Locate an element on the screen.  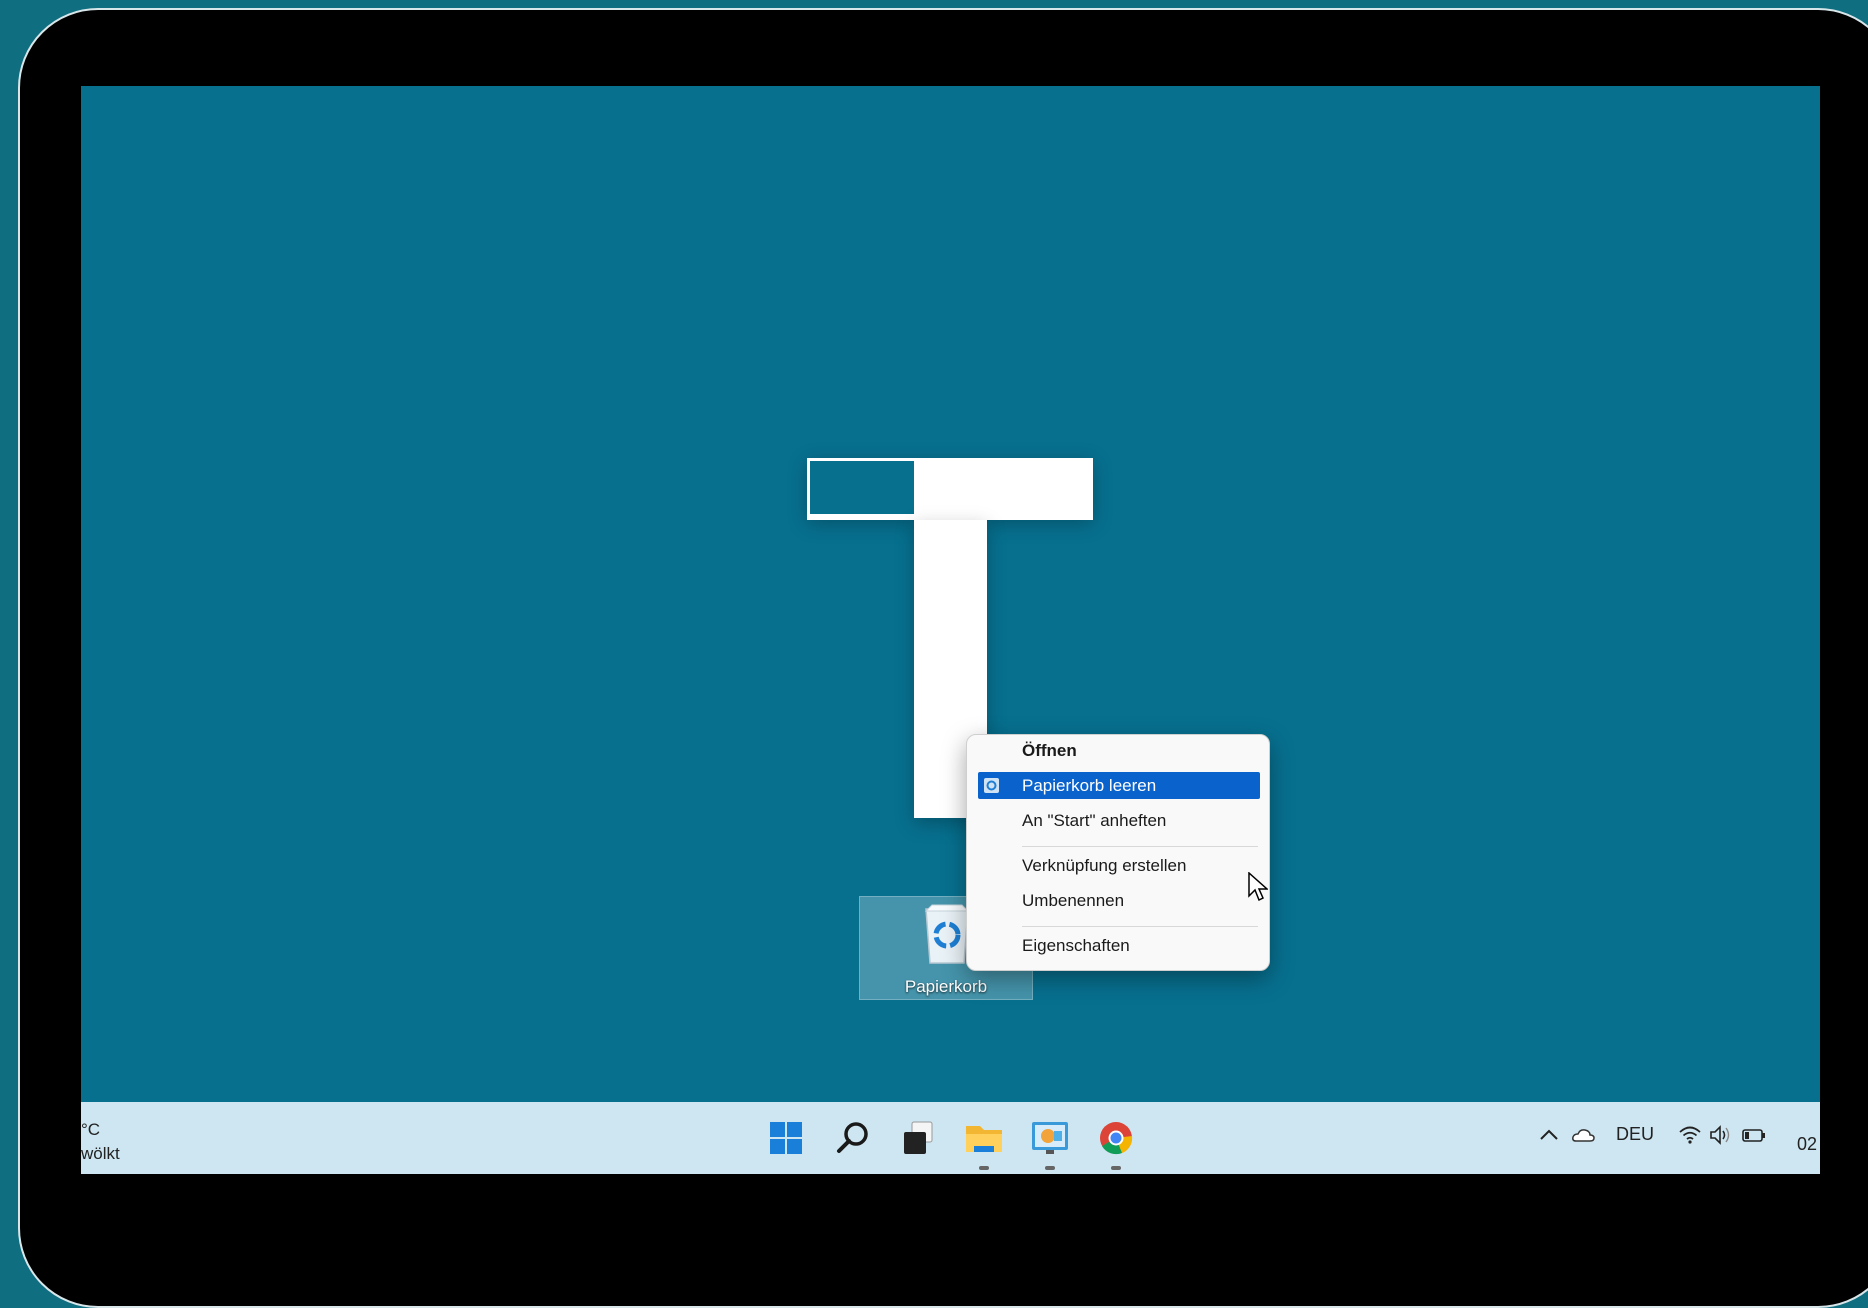
menu-item-label: Öffnen is located at coordinates (1049, 750).